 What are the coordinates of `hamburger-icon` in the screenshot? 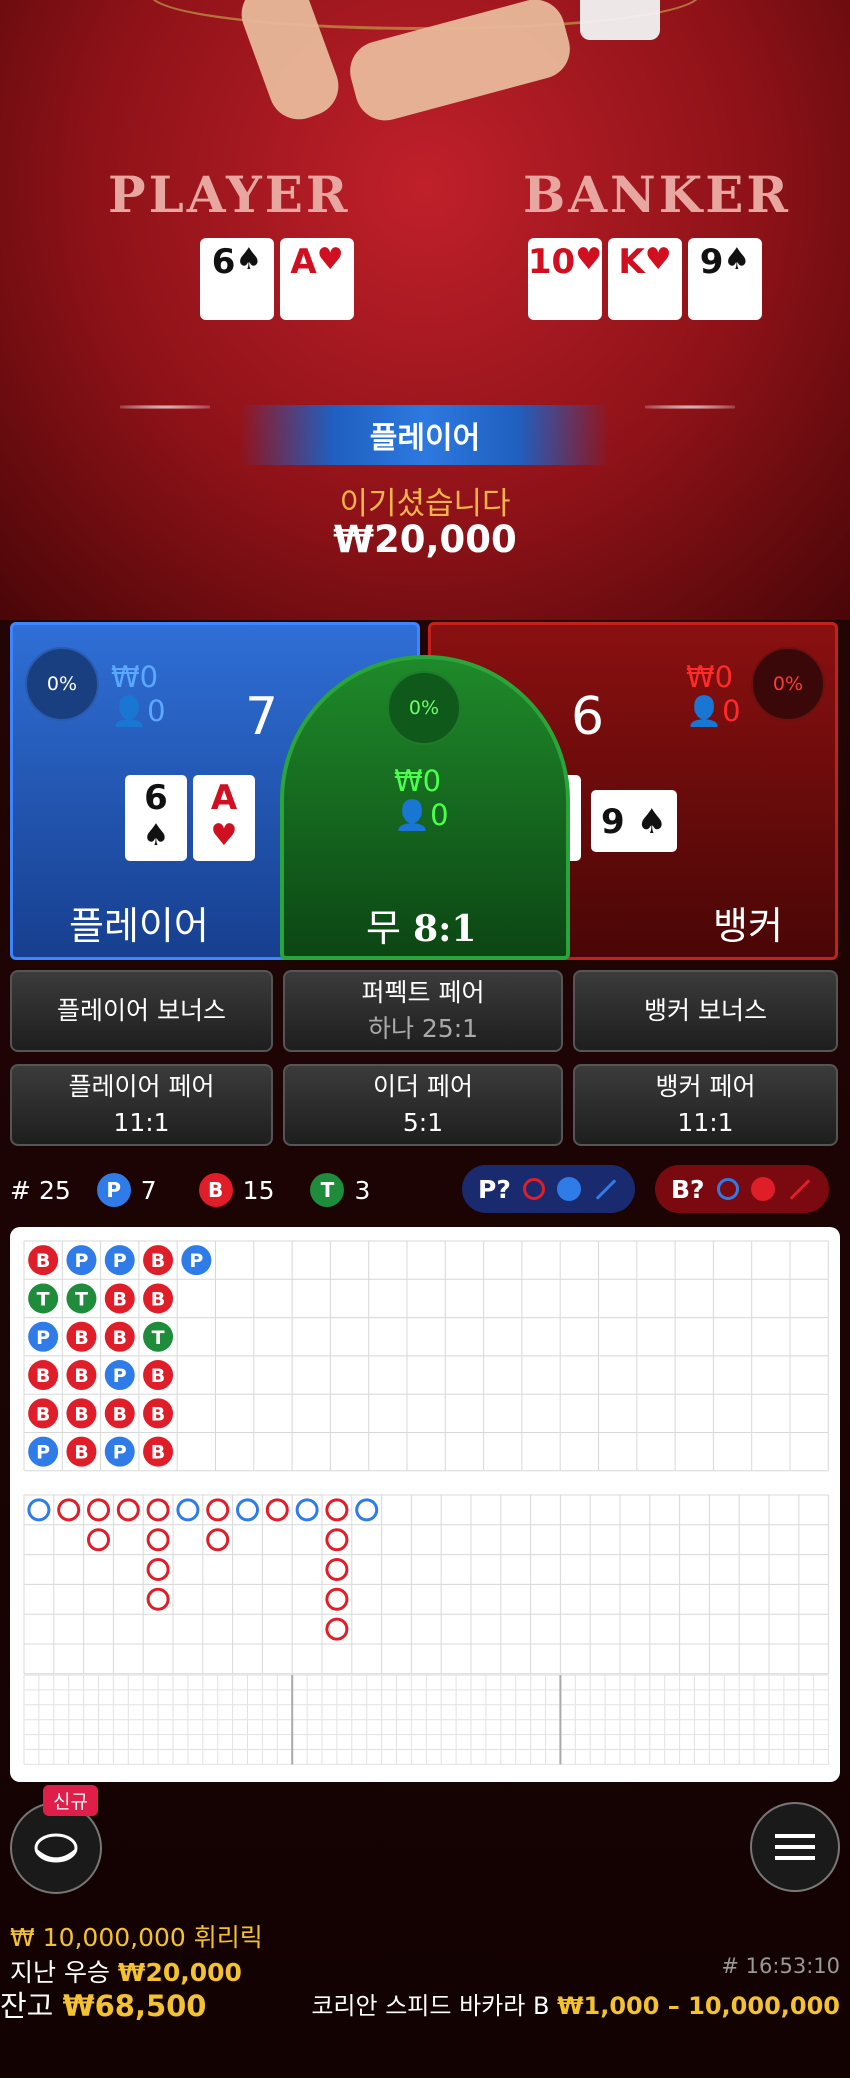 It's located at (795, 1847).